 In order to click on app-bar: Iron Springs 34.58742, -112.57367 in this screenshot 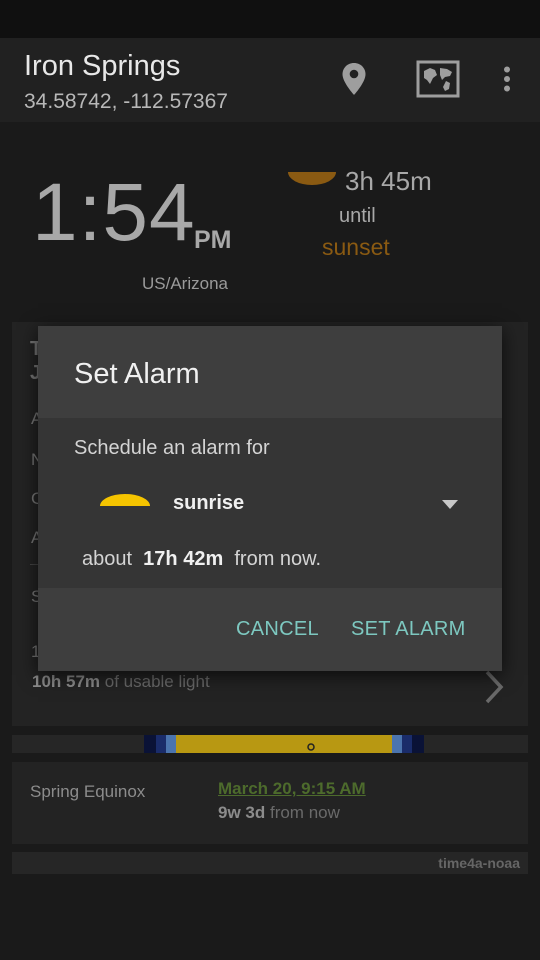, I will do `click(270, 80)`.